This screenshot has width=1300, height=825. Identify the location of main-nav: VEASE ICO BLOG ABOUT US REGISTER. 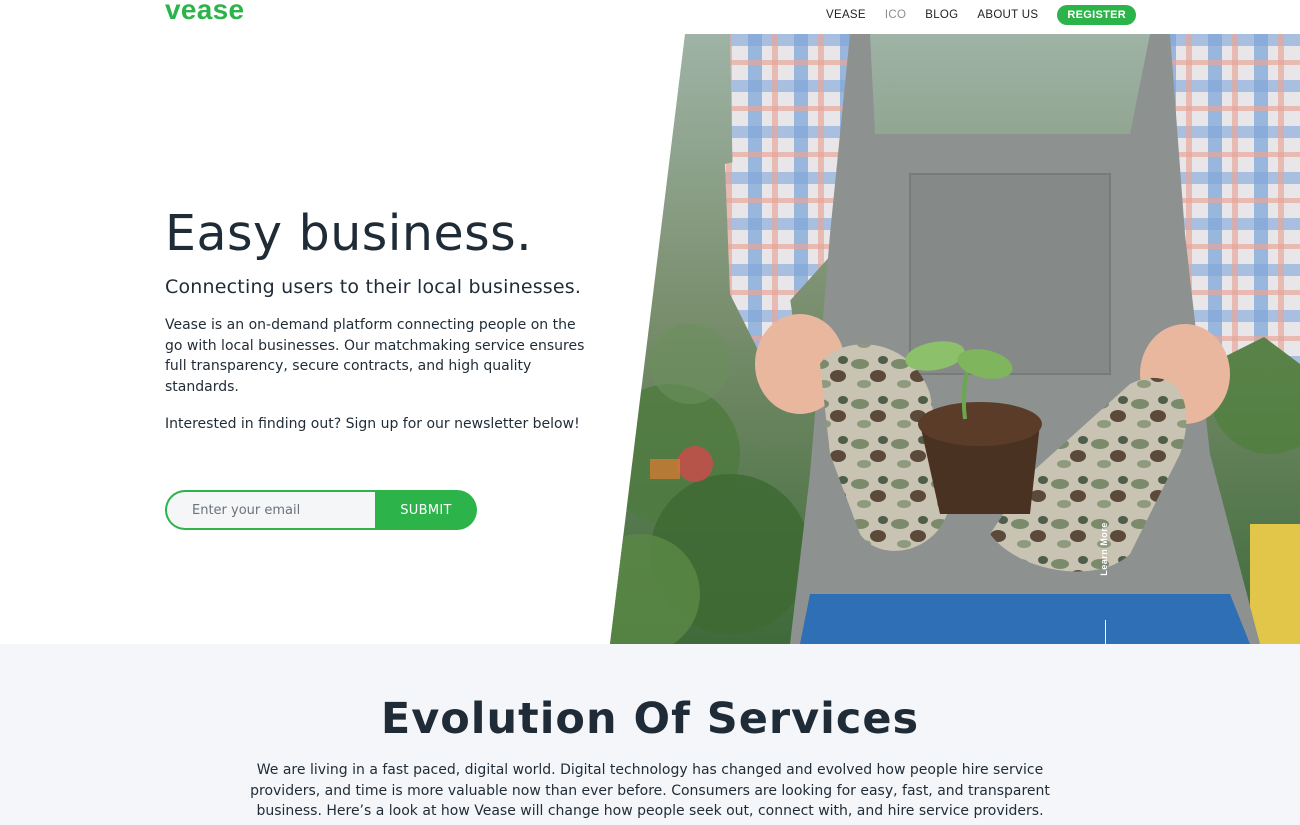
(981, 15).